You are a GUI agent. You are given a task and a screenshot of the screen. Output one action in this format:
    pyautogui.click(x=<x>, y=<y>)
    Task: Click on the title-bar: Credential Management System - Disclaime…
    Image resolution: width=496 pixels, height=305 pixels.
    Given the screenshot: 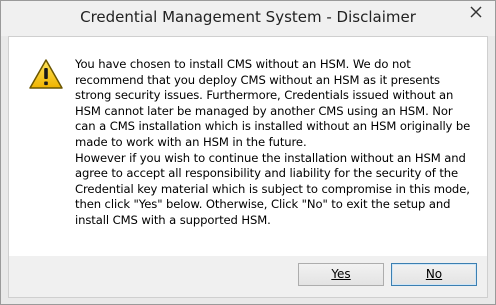 What is the action you would take?
    pyautogui.click(x=248, y=18)
    